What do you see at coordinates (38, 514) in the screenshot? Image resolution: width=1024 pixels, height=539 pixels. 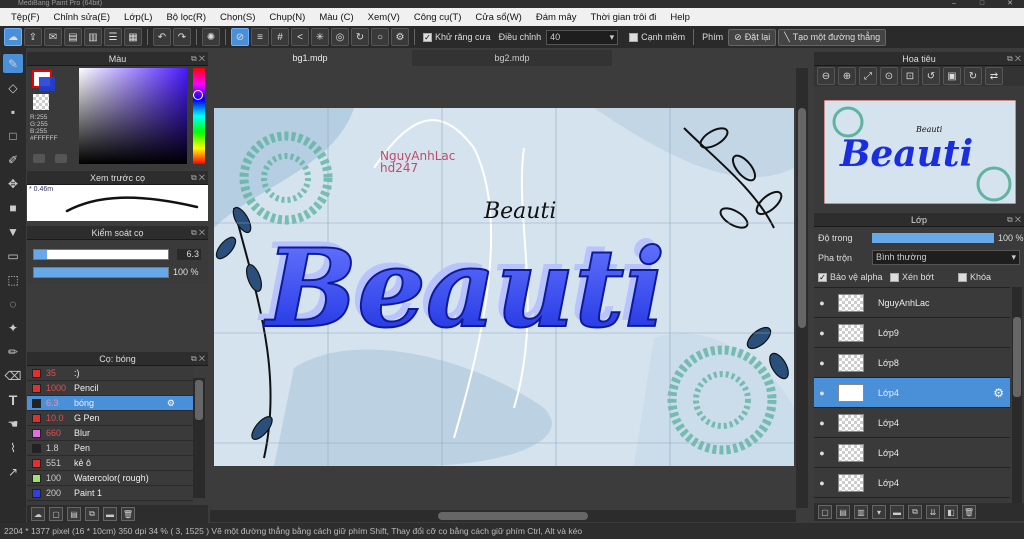 I see `cloud-download-icon: ☁` at bounding box center [38, 514].